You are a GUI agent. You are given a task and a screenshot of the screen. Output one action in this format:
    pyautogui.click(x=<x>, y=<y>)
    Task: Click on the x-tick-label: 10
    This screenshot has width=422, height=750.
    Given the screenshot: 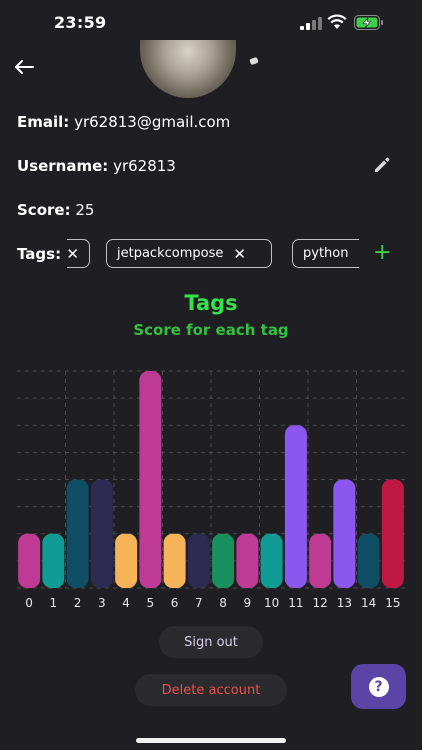 What is the action you would take?
    pyautogui.click(x=271, y=603)
    